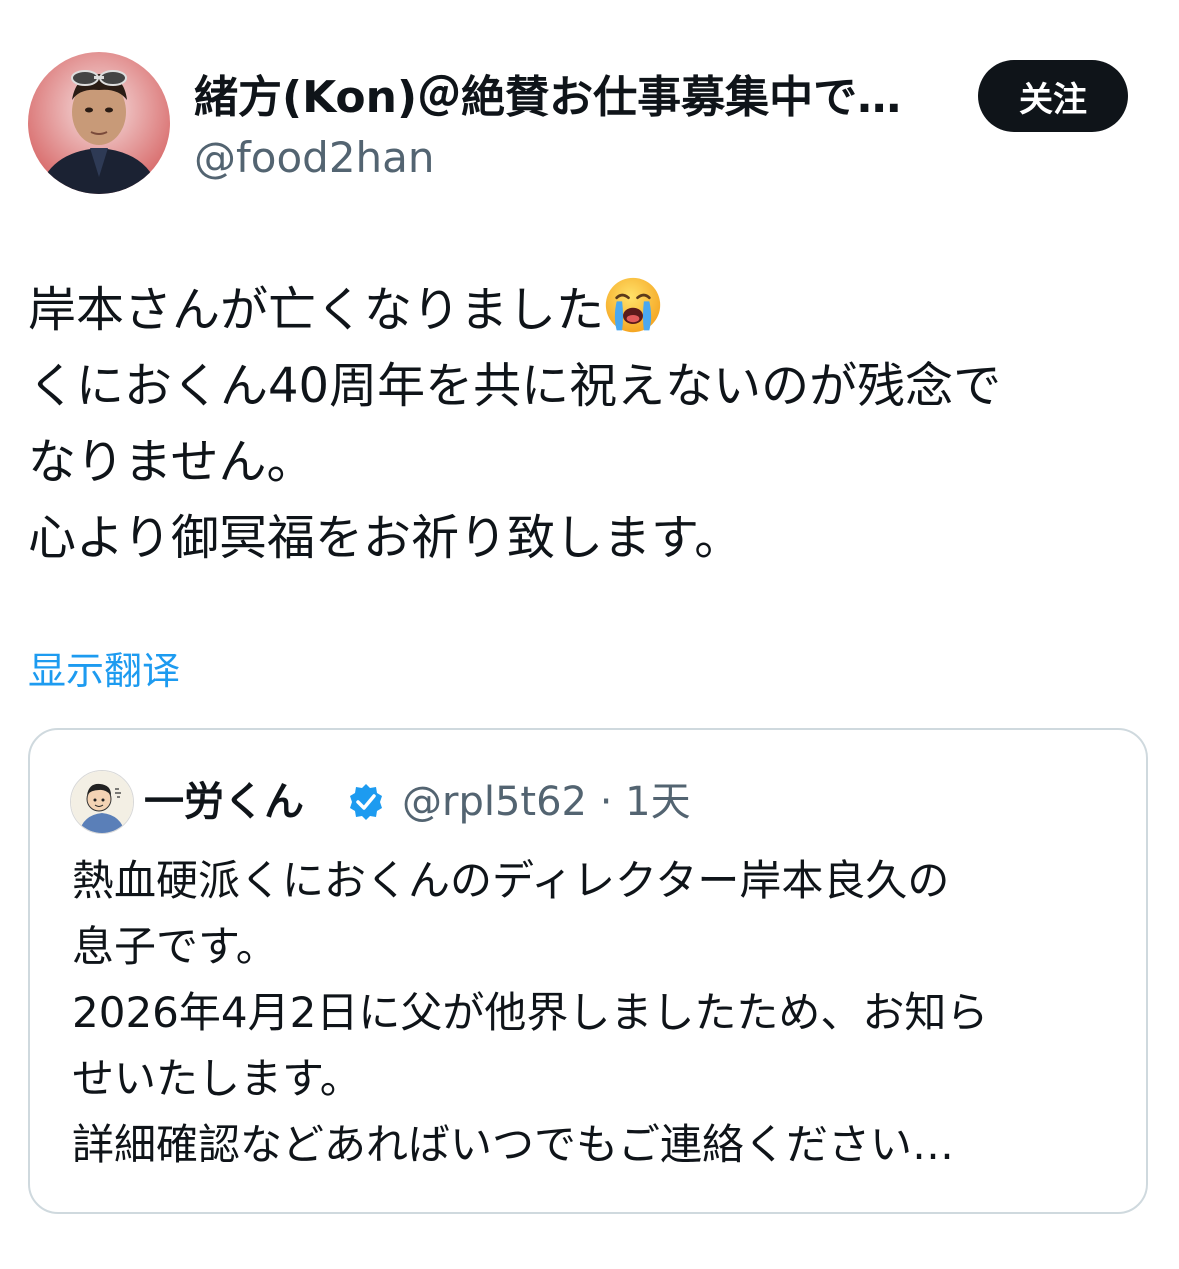  What do you see at coordinates (224, 802) in the screenshot?
I see `quoted-author-display-name: 一労くん` at bounding box center [224, 802].